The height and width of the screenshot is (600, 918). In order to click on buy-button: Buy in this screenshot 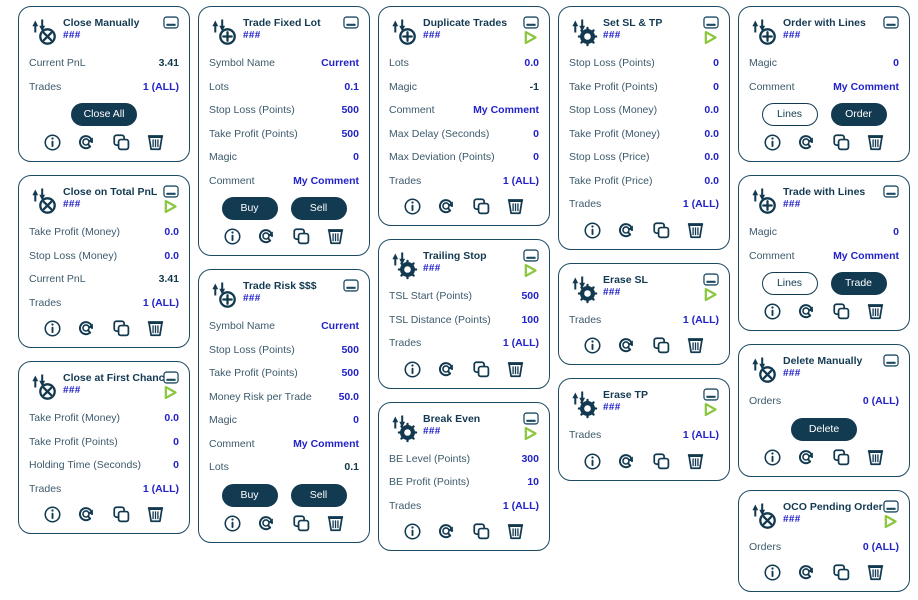, I will do `click(249, 208)`.